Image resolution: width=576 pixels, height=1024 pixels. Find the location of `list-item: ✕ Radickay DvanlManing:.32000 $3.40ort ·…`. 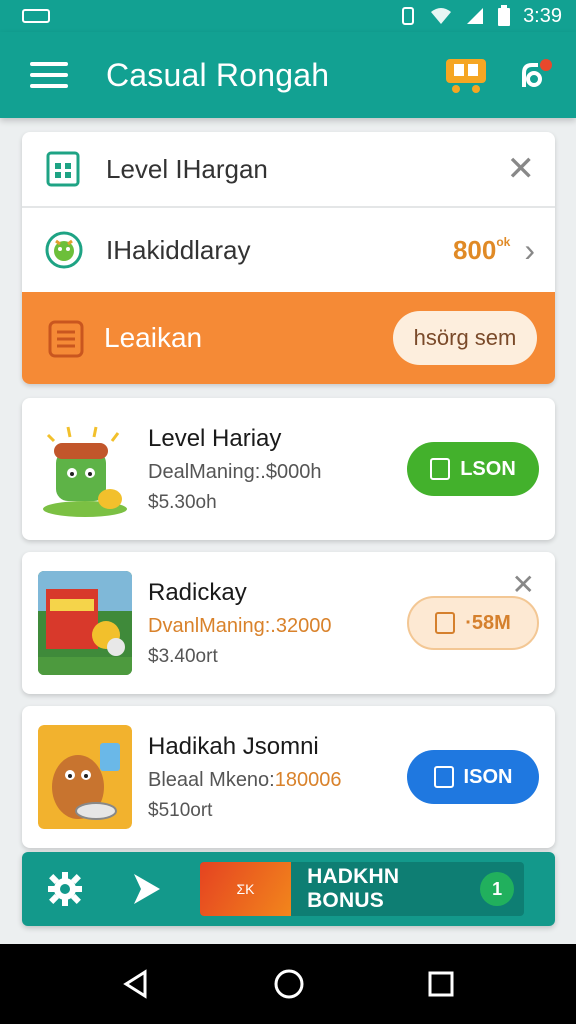

list-item: ✕ Radickay DvanlManing:.32000 $3.40ort ·… is located at coordinates (288, 623).